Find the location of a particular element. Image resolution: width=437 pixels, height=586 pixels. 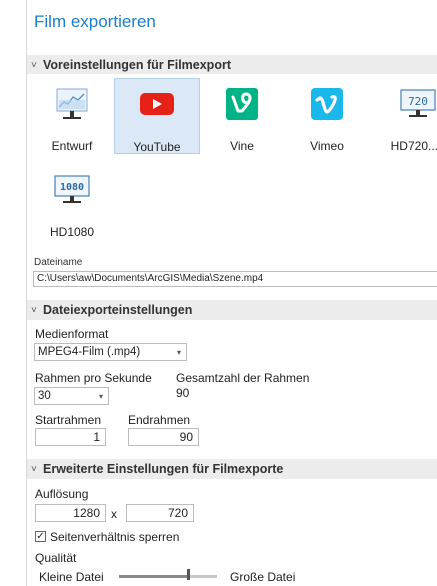

section-label: Voreinstellungen für Filmexport is located at coordinates (137, 65).